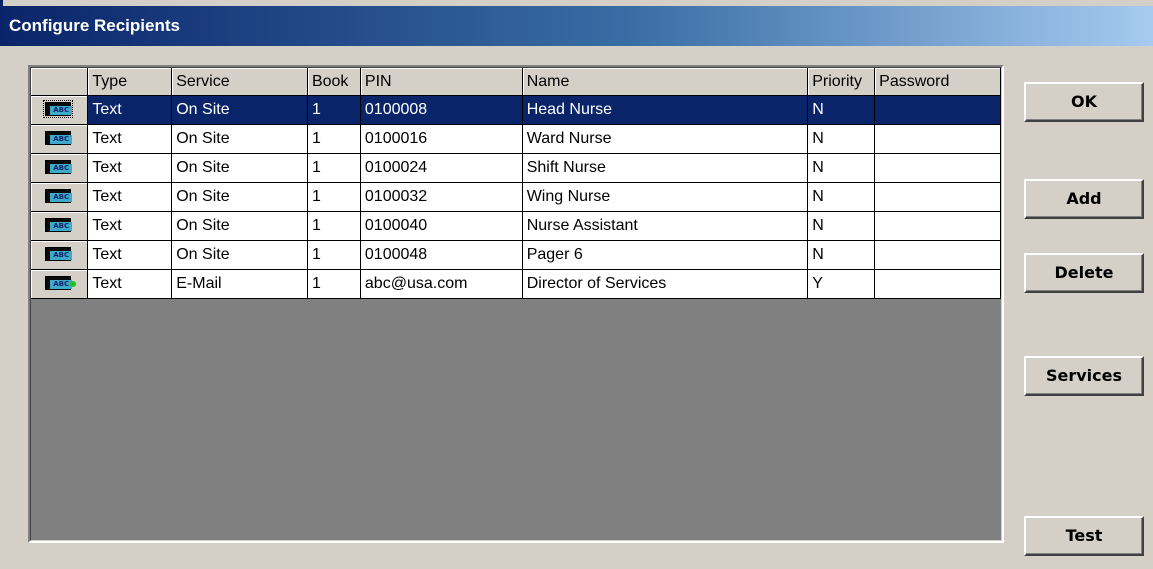 The image size is (1153, 569). What do you see at coordinates (239, 82) in the screenshot?
I see `column-header-service: Service` at bounding box center [239, 82].